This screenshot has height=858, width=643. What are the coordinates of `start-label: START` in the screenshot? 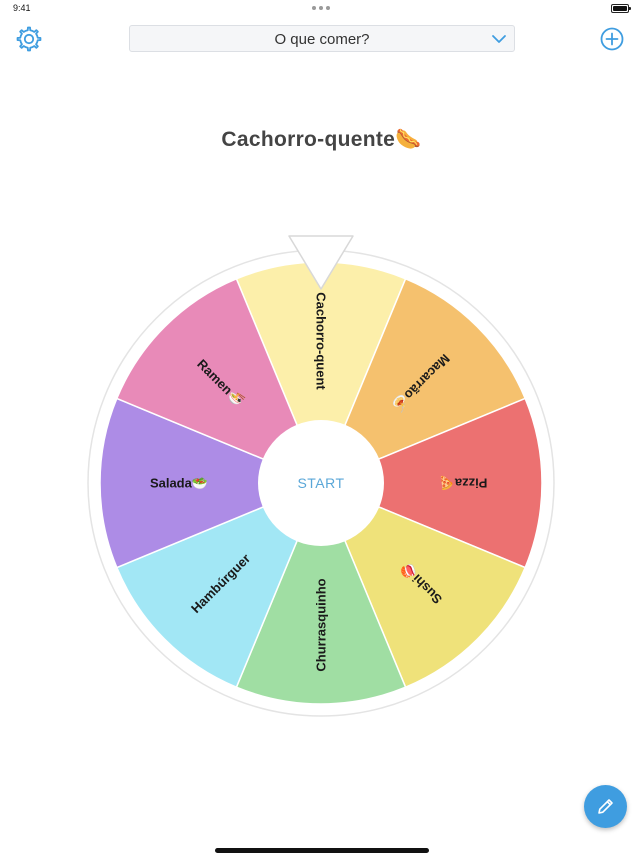 It's located at (321, 483).